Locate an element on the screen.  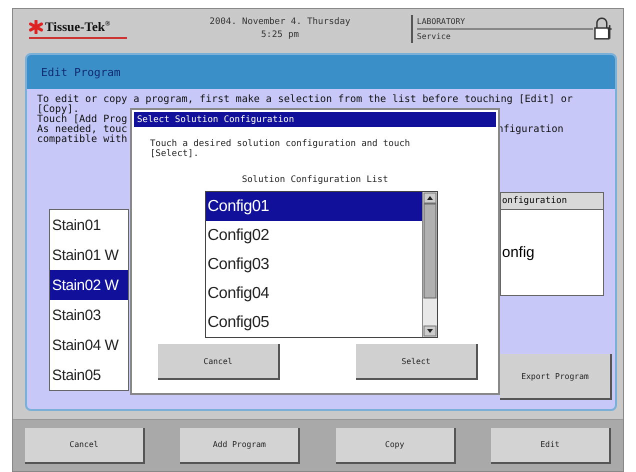
panel-title: Edit Program is located at coordinates (321, 72).